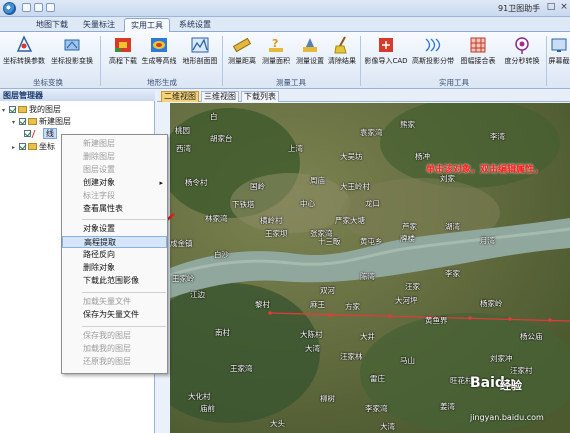 The width and height of the screenshot is (570, 433). I want to click on sheet-index-button: 图幅接合表, so click(478, 50).